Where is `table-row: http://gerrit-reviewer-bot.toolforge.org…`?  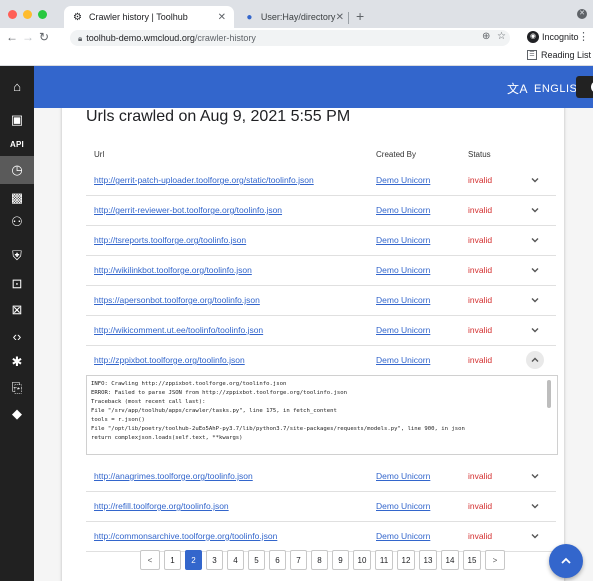
table-row: http://gerrit-reviewer-bot.toolforge.org… is located at coordinates (321, 211).